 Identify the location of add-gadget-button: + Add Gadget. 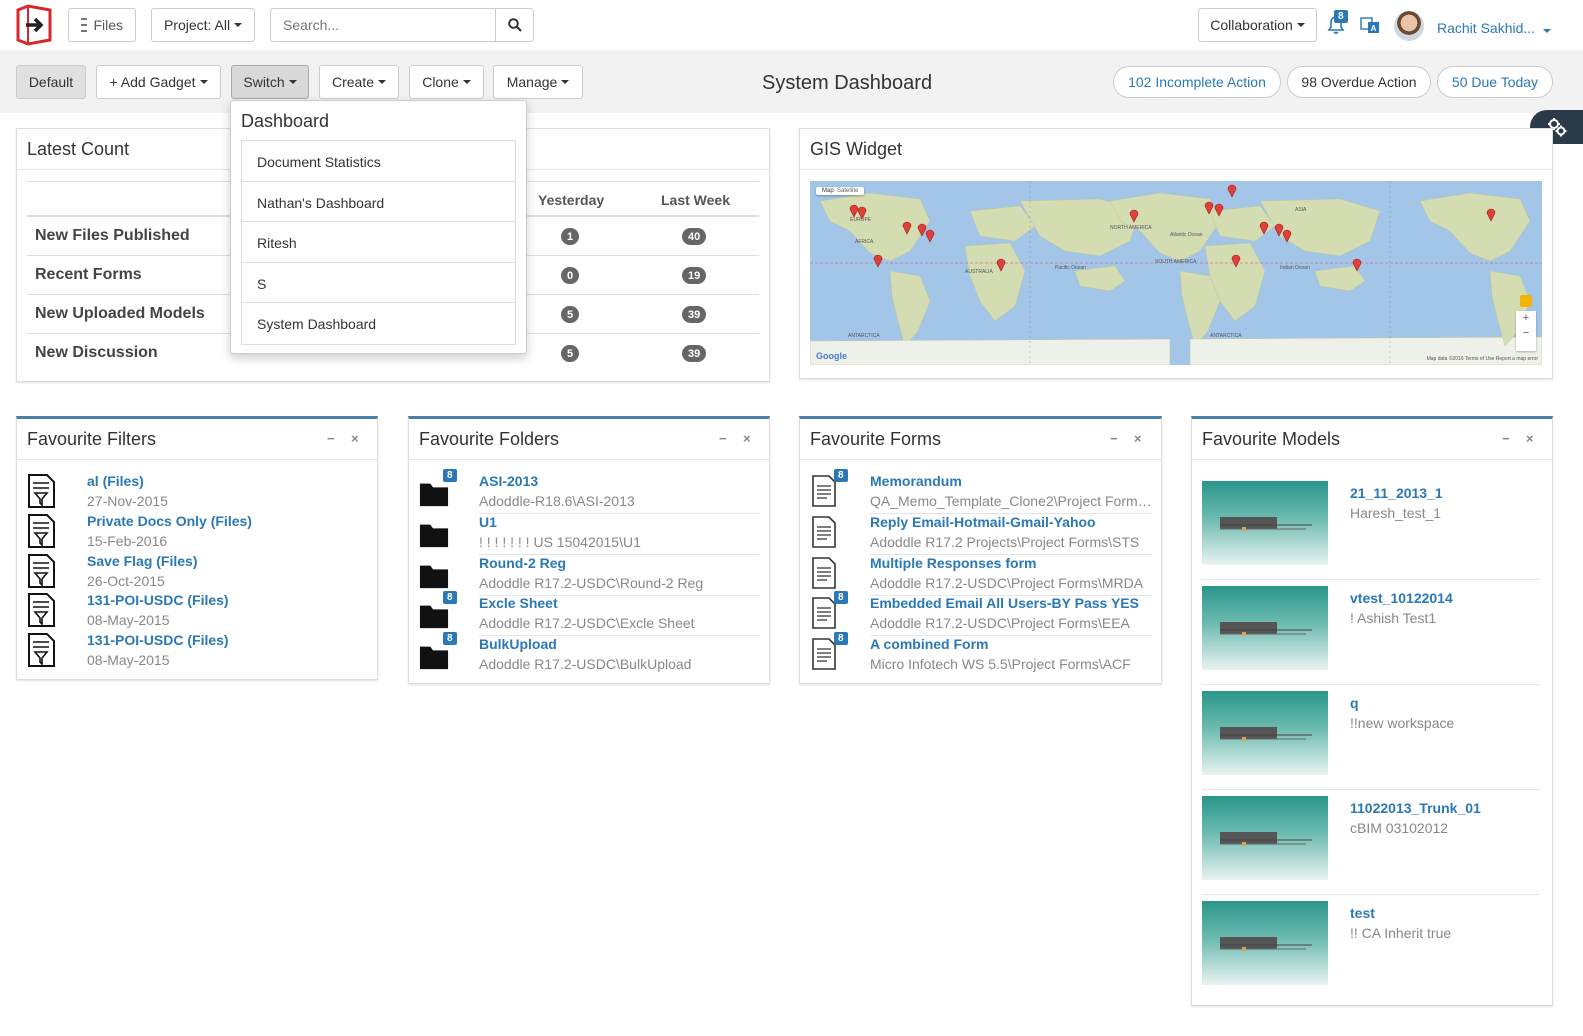
(158, 82).